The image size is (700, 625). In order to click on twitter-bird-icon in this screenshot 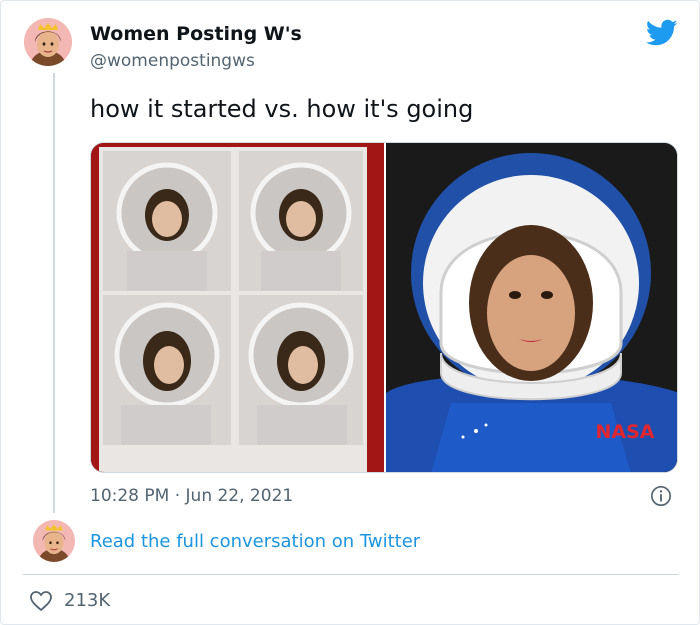, I will do `click(662, 33)`.